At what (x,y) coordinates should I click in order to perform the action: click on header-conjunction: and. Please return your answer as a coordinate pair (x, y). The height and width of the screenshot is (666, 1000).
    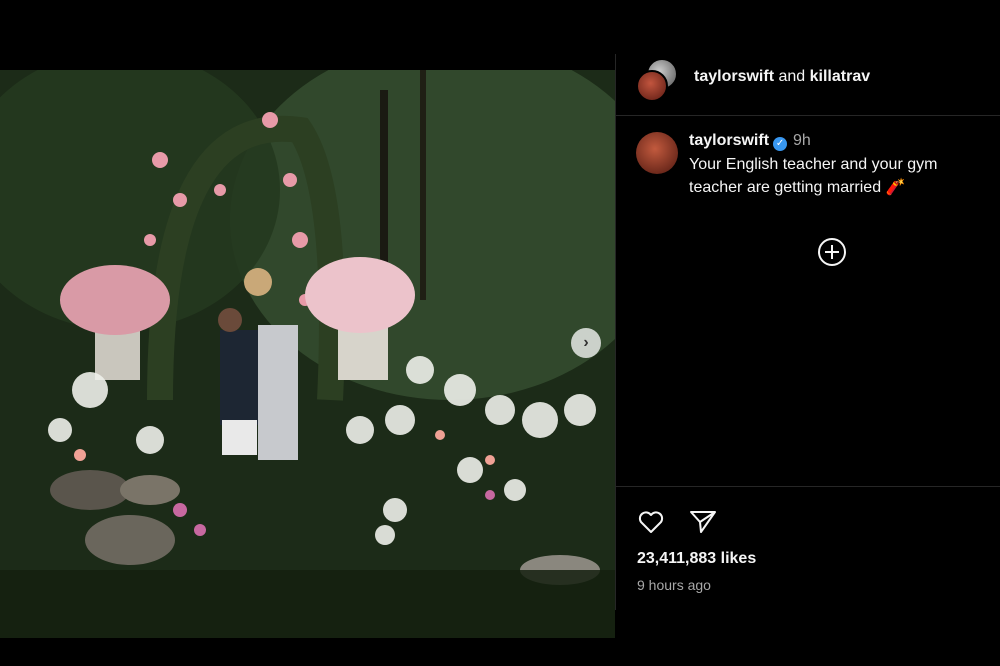
    Looking at the image, I should click on (792, 76).